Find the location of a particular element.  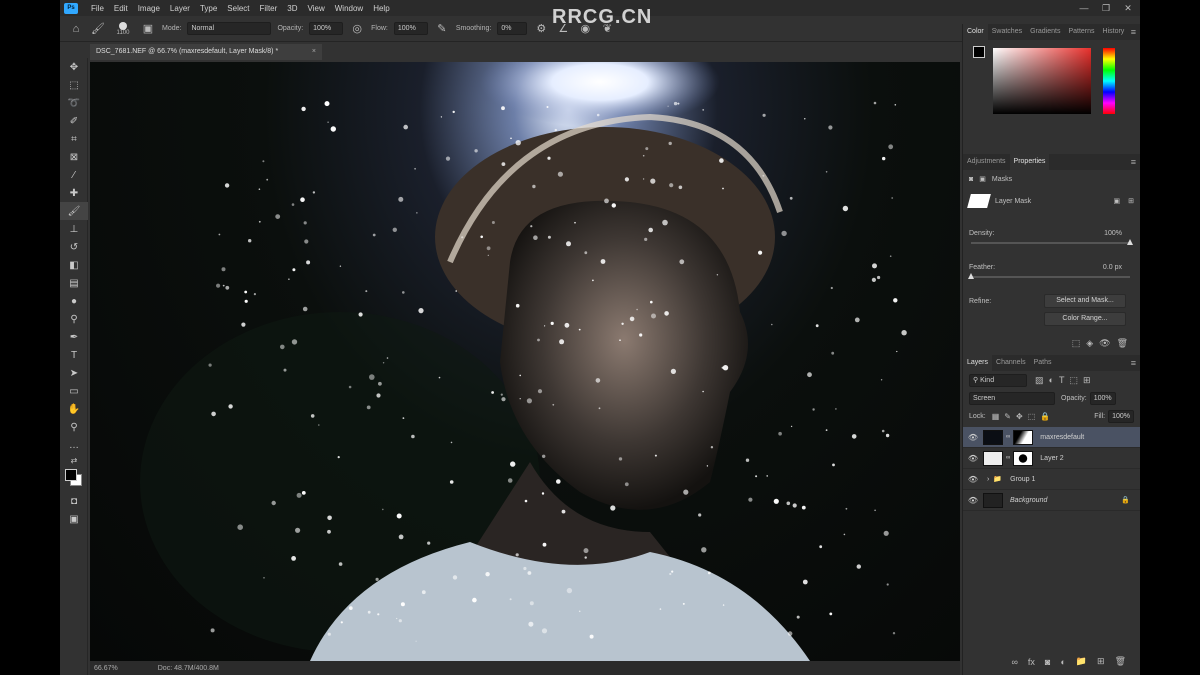

pen-tool-icon: ✒ is located at coordinates (74, 337).